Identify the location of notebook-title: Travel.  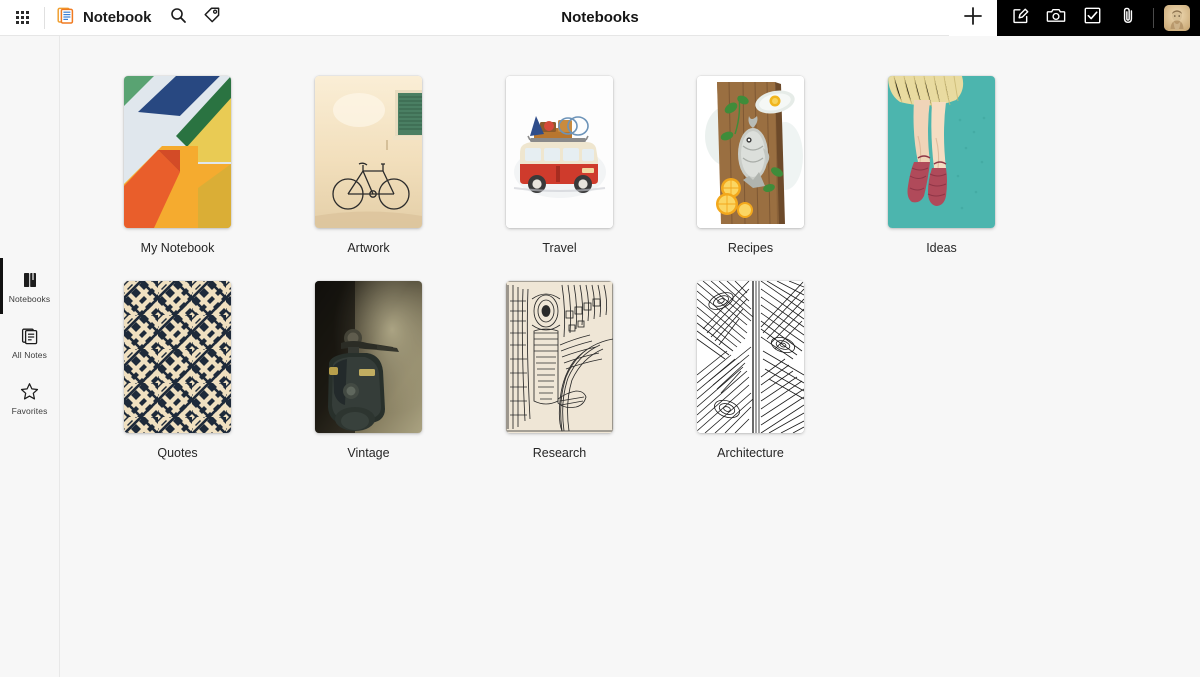
(559, 248).